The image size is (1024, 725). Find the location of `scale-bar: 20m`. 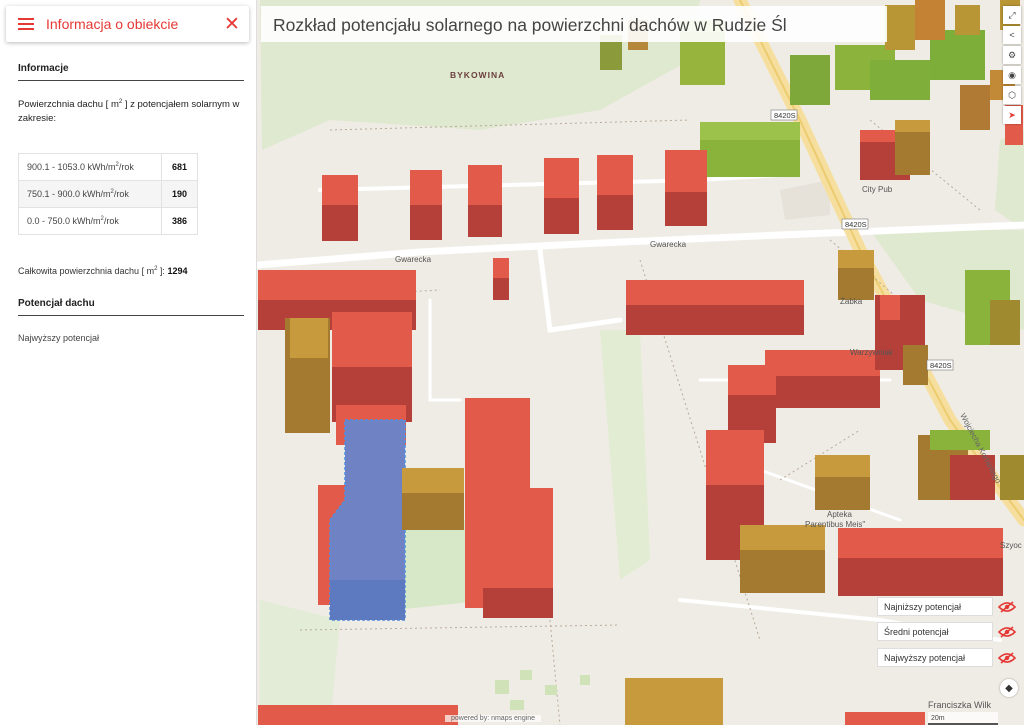

scale-bar: 20m is located at coordinates (963, 718).